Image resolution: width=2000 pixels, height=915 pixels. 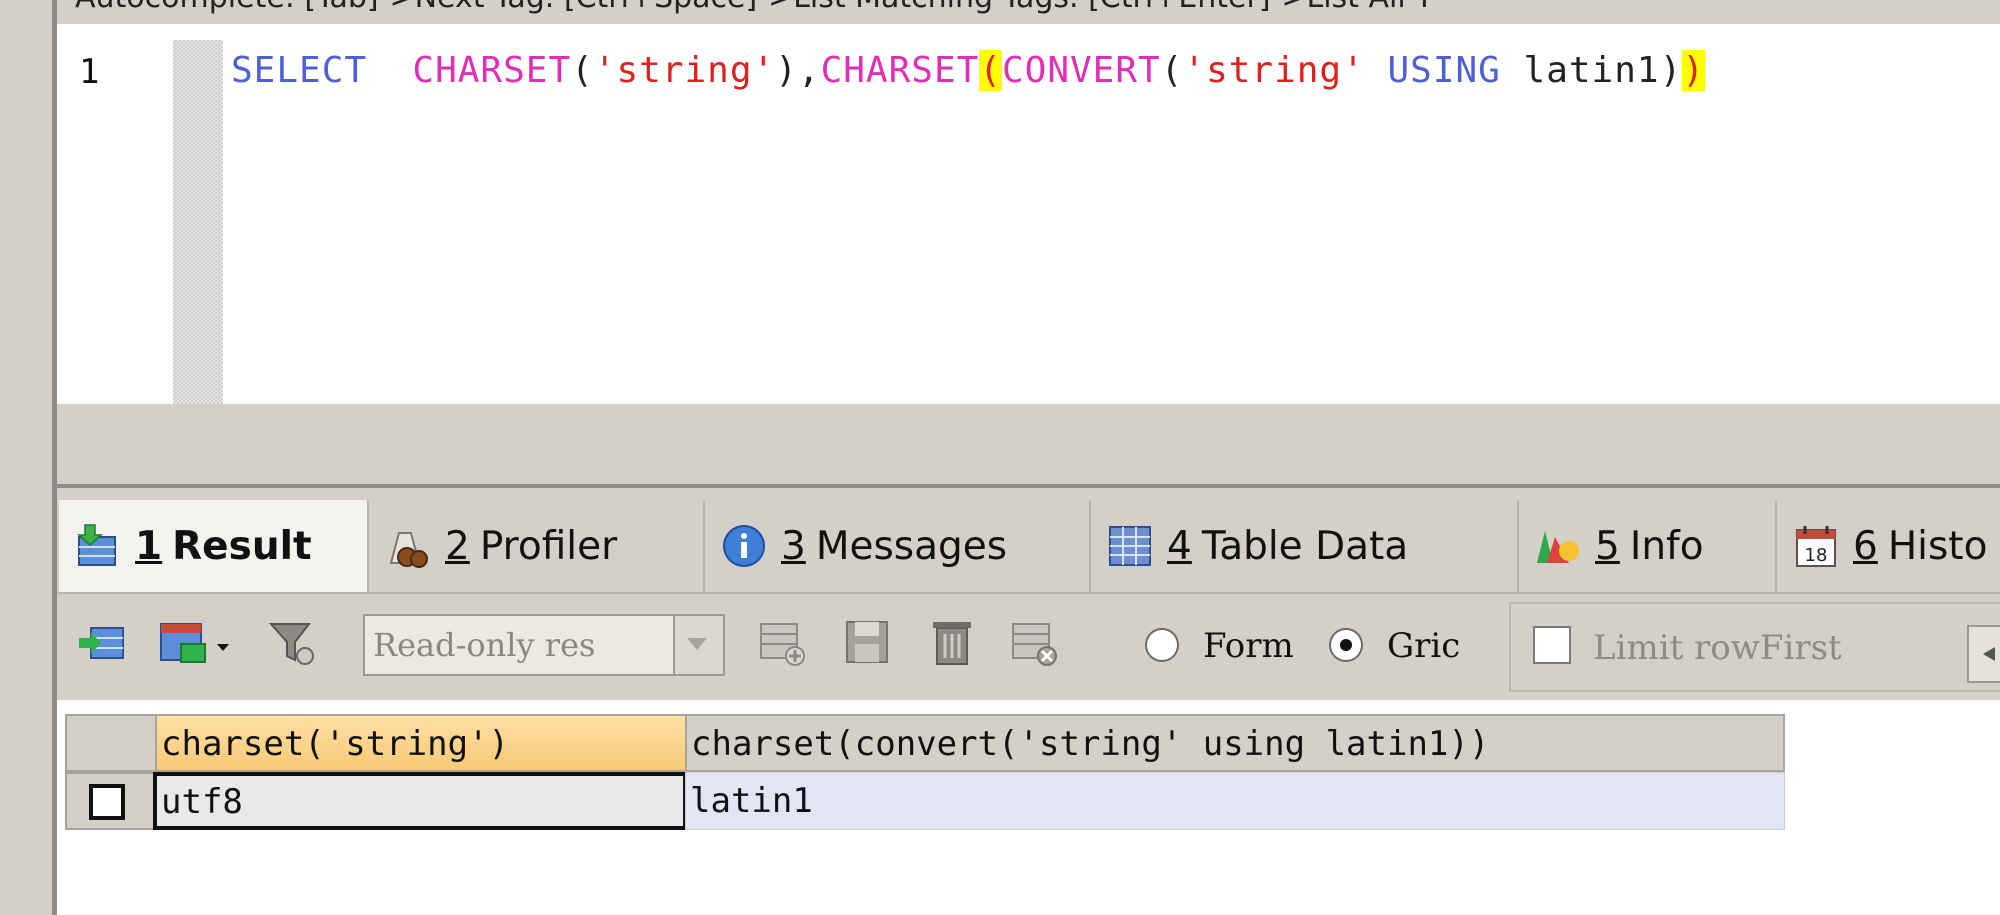 What do you see at coordinates (1179, 546) in the screenshot?
I see `tab-number: 4` at bounding box center [1179, 546].